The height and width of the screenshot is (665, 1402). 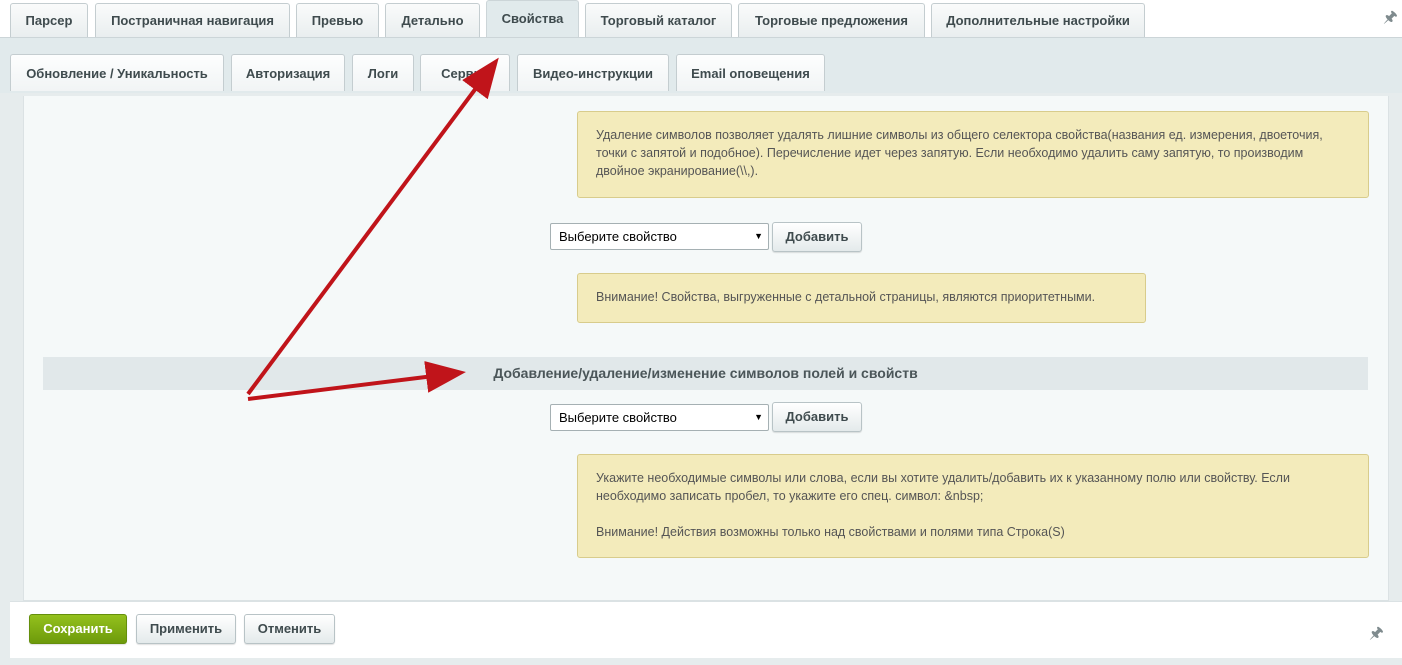 I want to click on property-select-1: Выберите свойство ▼, so click(x=659, y=236).